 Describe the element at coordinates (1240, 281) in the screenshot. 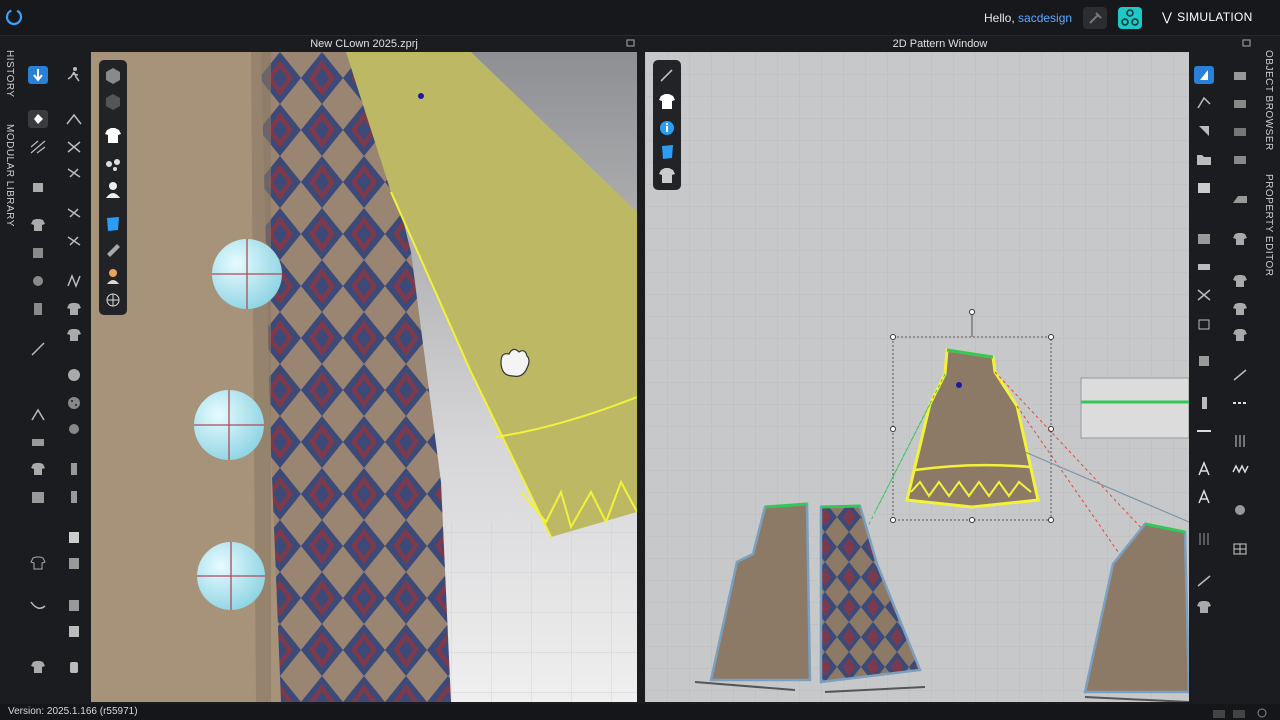

I see `tool-2d-shirt-hang` at that location.